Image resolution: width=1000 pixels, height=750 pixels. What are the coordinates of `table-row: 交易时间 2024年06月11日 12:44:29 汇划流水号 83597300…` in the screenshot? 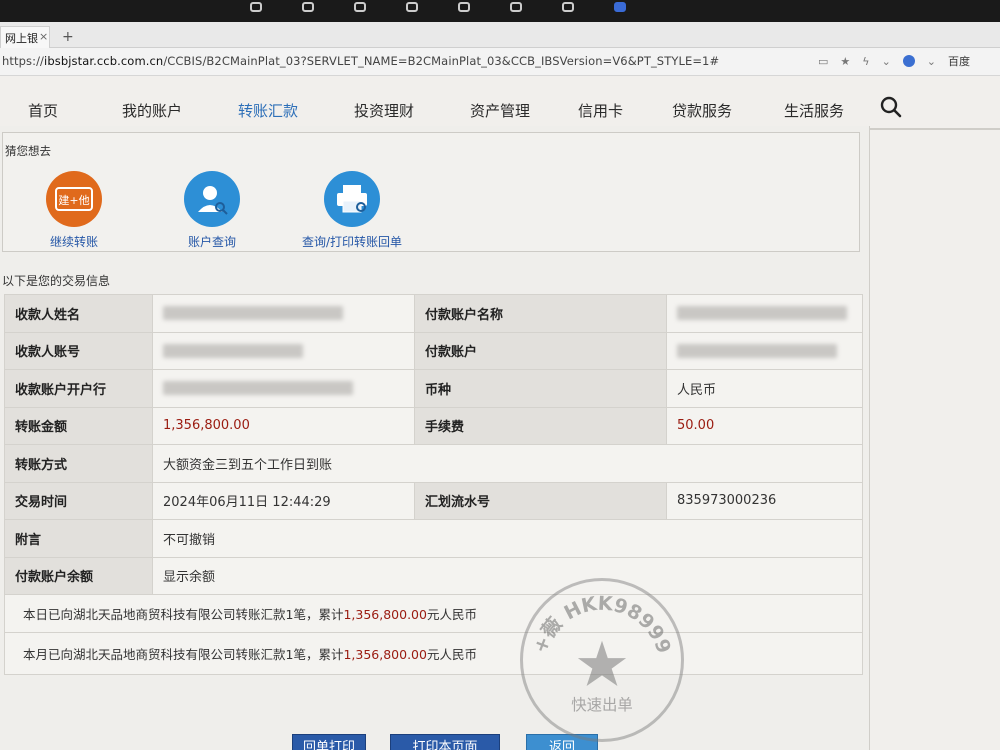 It's located at (433, 500).